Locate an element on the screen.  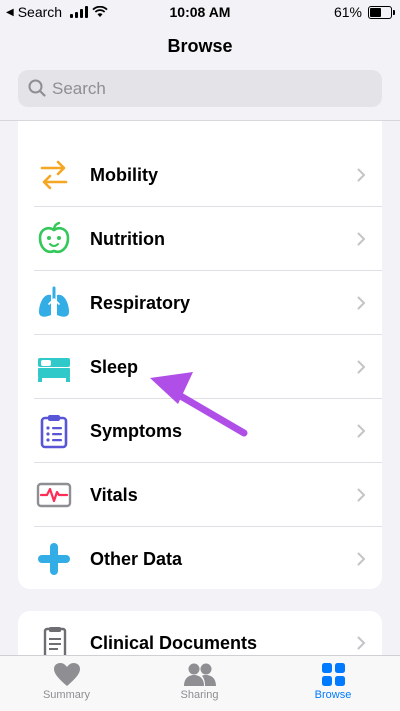
apple-icon is located at coordinates (54, 237).